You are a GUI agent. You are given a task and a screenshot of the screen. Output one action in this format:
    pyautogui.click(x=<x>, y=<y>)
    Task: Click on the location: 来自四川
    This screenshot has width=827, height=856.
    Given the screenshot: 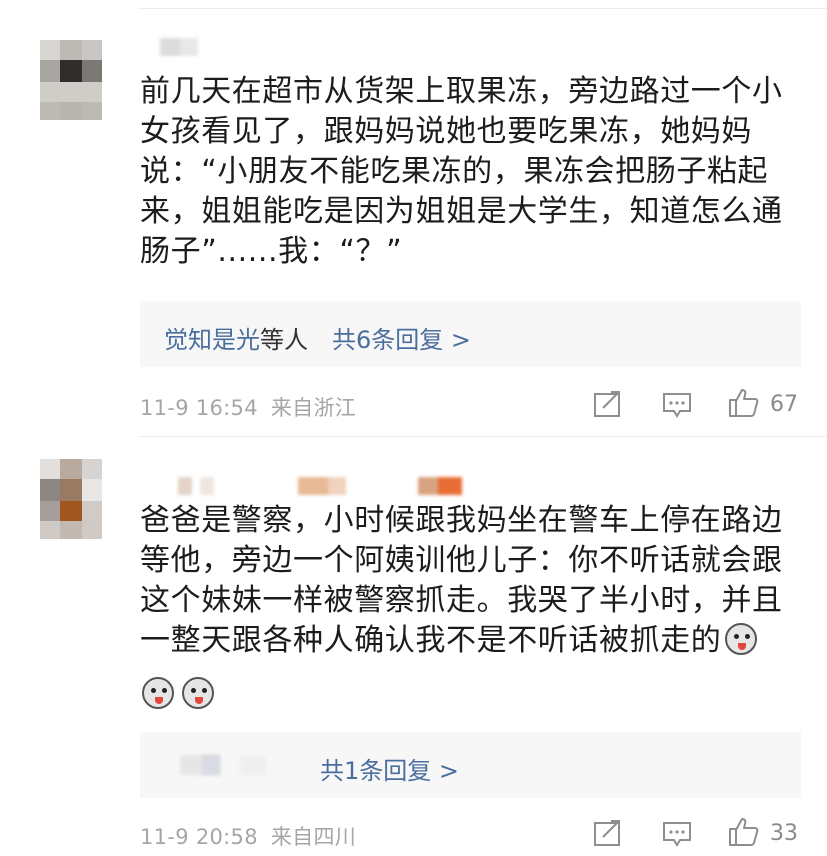 What is the action you would take?
    pyautogui.click(x=313, y=837)
    